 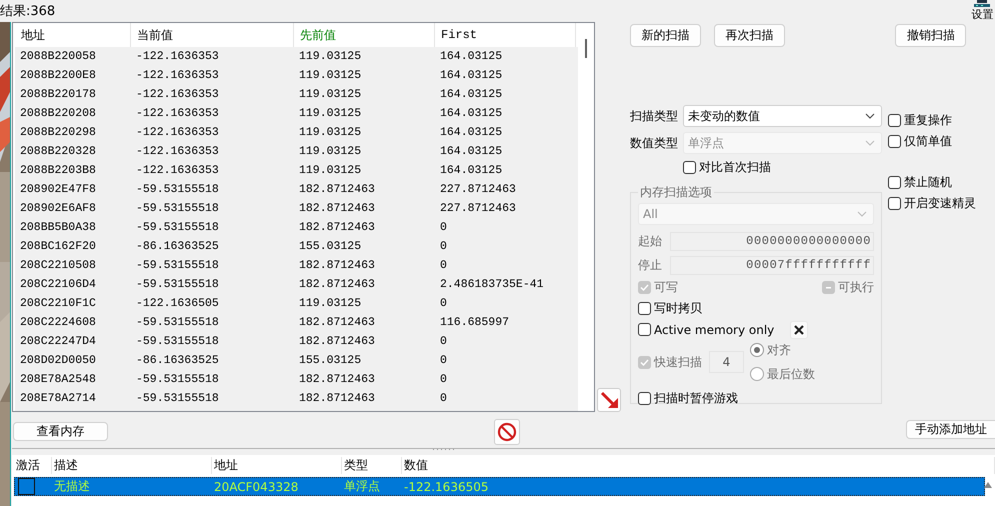 I want to click on table-cell-text: -86.16363525, so click(x=177, y=360).